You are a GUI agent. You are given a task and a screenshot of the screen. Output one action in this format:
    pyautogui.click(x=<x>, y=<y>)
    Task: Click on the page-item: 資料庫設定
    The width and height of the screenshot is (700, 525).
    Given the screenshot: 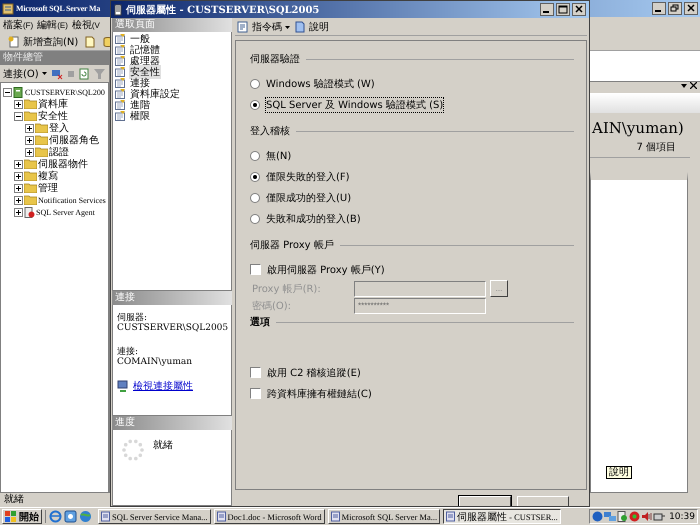 What is the action you would take?
    pyautogui.click(x=155, y=93)
    